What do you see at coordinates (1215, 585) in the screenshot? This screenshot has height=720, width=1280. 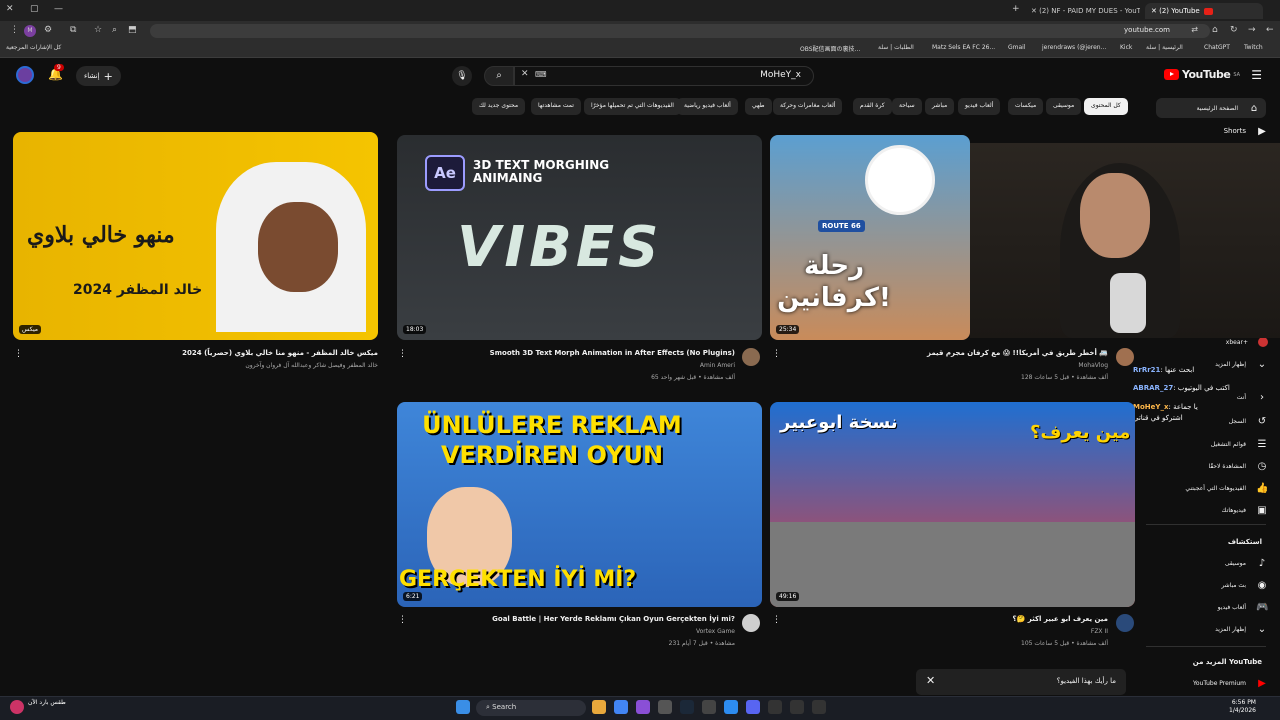 I see `sidebar-item-live: بث مباشر ◉` at bounding box center [1215, 585].